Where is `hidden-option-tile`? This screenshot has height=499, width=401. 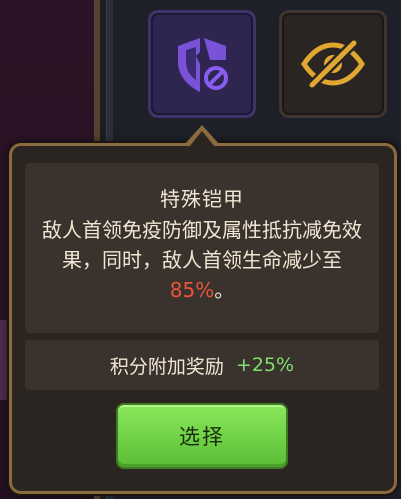 hidden-option-tile is located at coordinates (333, 64).